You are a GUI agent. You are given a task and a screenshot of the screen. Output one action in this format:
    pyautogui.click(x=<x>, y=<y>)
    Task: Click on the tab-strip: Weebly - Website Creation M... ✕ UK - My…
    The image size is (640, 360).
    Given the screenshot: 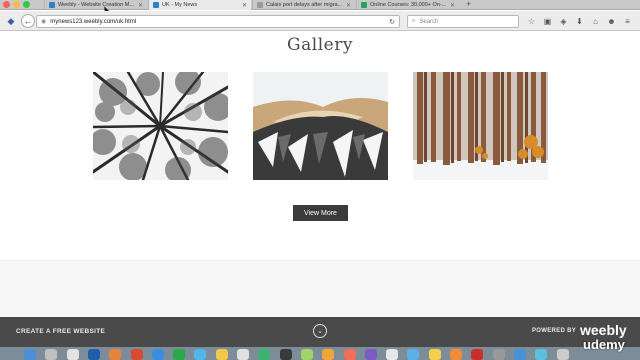 What is the action you would take?
    pyautogui.click(x=320, y=5)
    